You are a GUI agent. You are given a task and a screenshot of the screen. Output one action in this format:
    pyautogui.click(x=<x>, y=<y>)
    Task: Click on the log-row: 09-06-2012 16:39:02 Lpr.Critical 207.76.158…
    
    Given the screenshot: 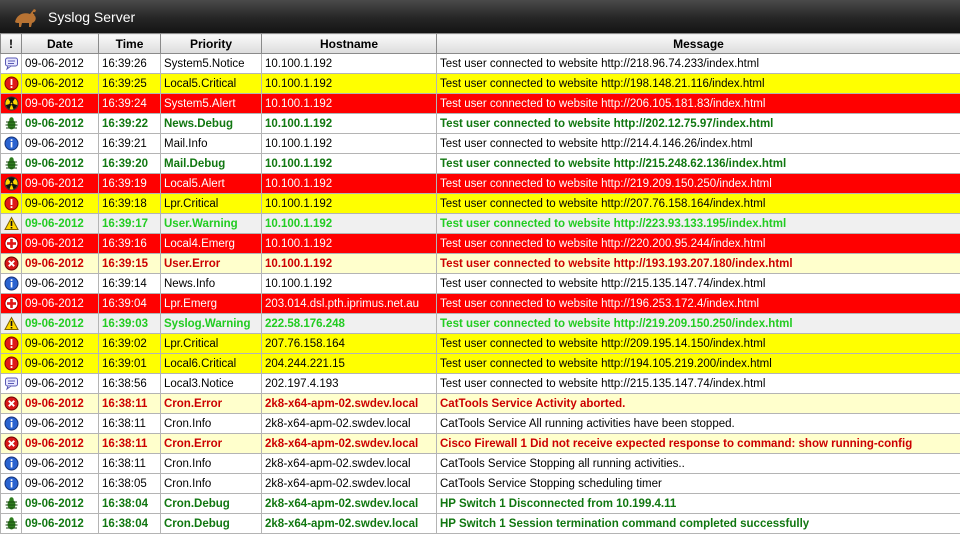 What is the action you would take?
    pyautogui.click(x=480, y=343)
    